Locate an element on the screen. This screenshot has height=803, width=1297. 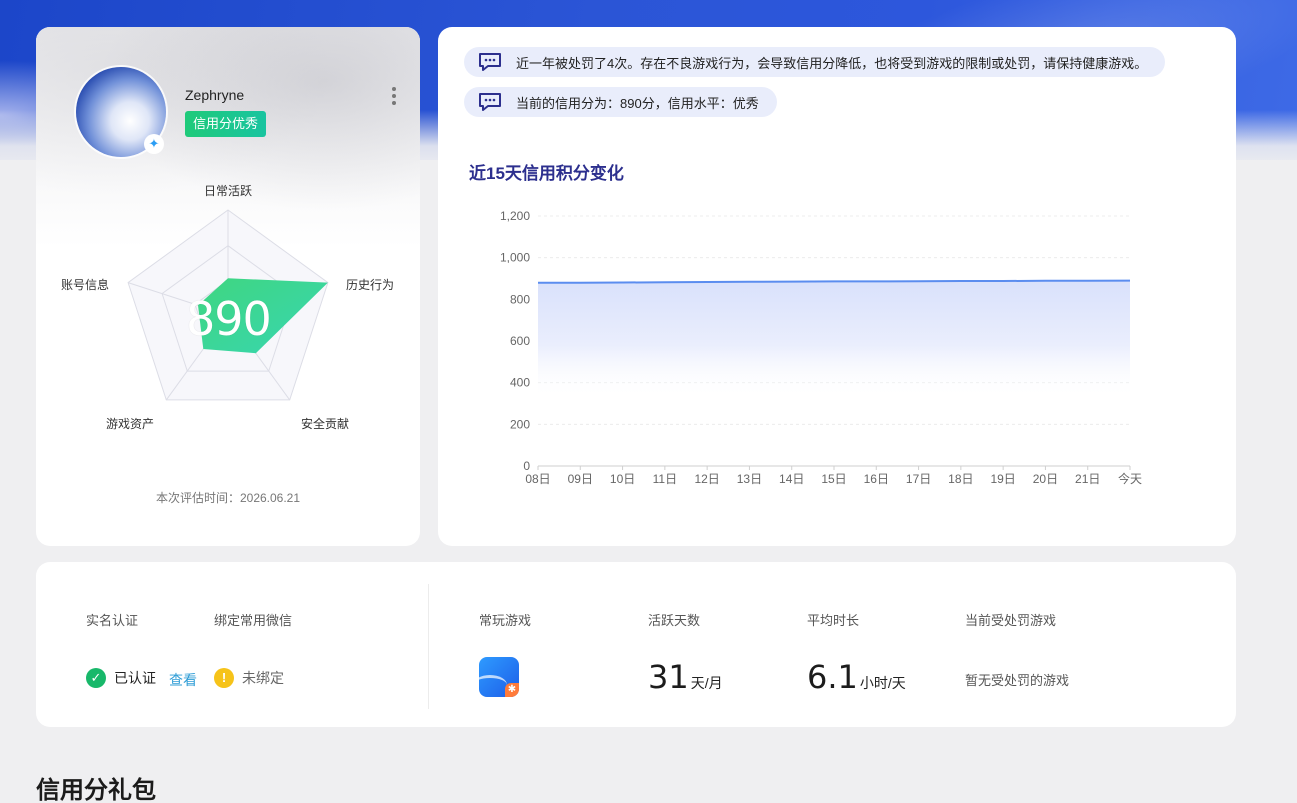
x-tick-label: 13日 is located at coordinates (749, 479).